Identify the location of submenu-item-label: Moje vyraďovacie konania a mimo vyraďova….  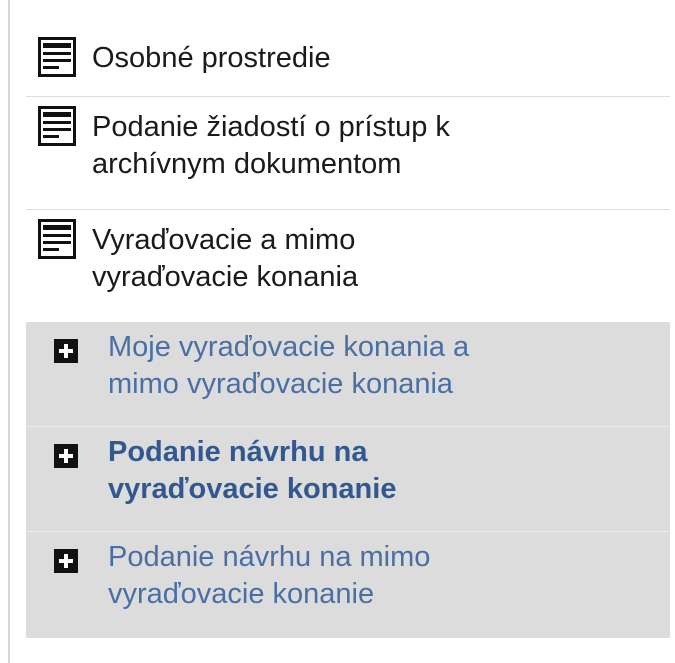
(289, 365).